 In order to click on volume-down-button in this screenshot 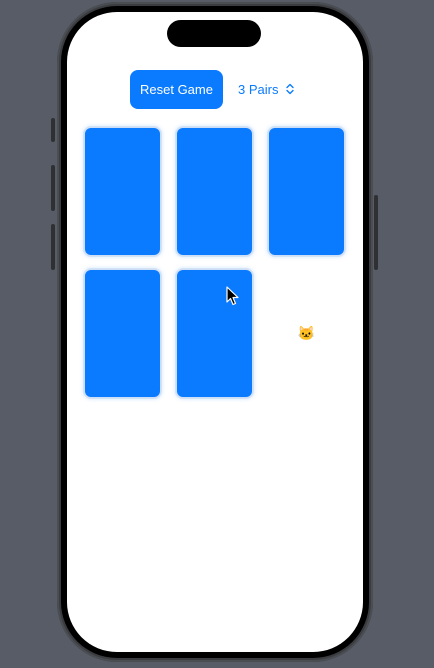, I will do `click(53, 247)`.